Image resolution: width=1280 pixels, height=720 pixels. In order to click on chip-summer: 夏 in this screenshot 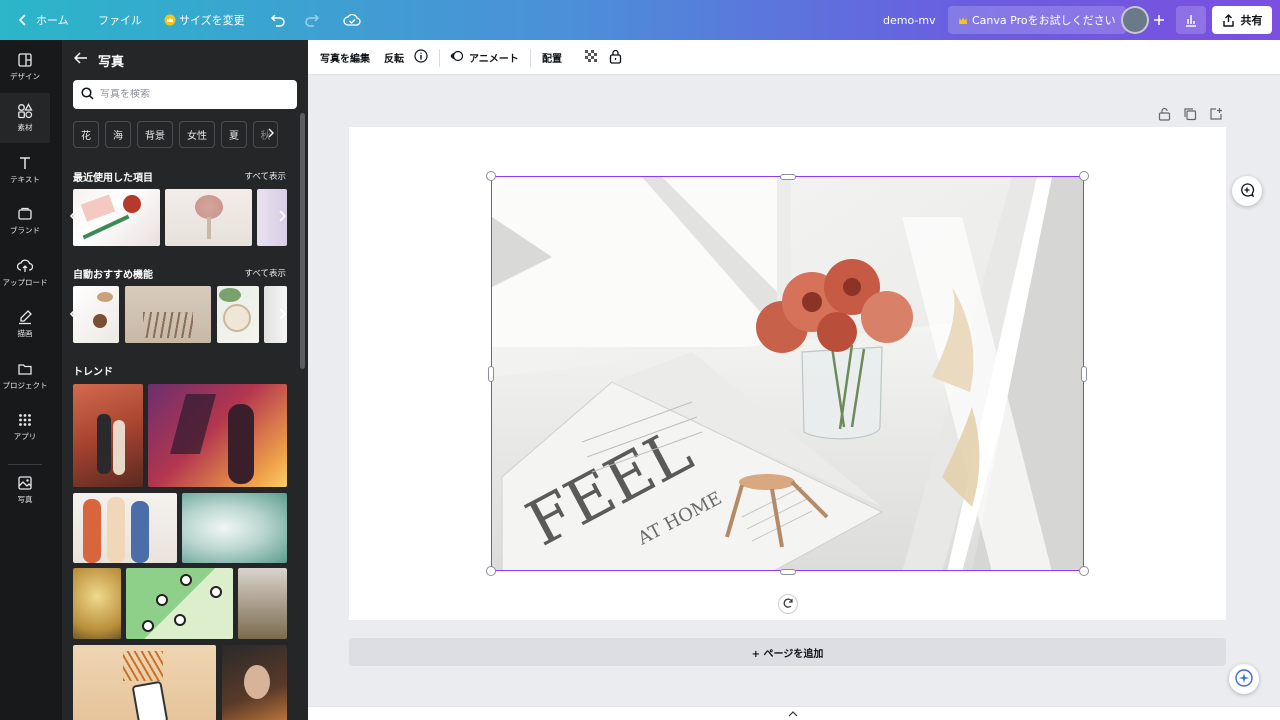, I will do `click(234, 134)`.